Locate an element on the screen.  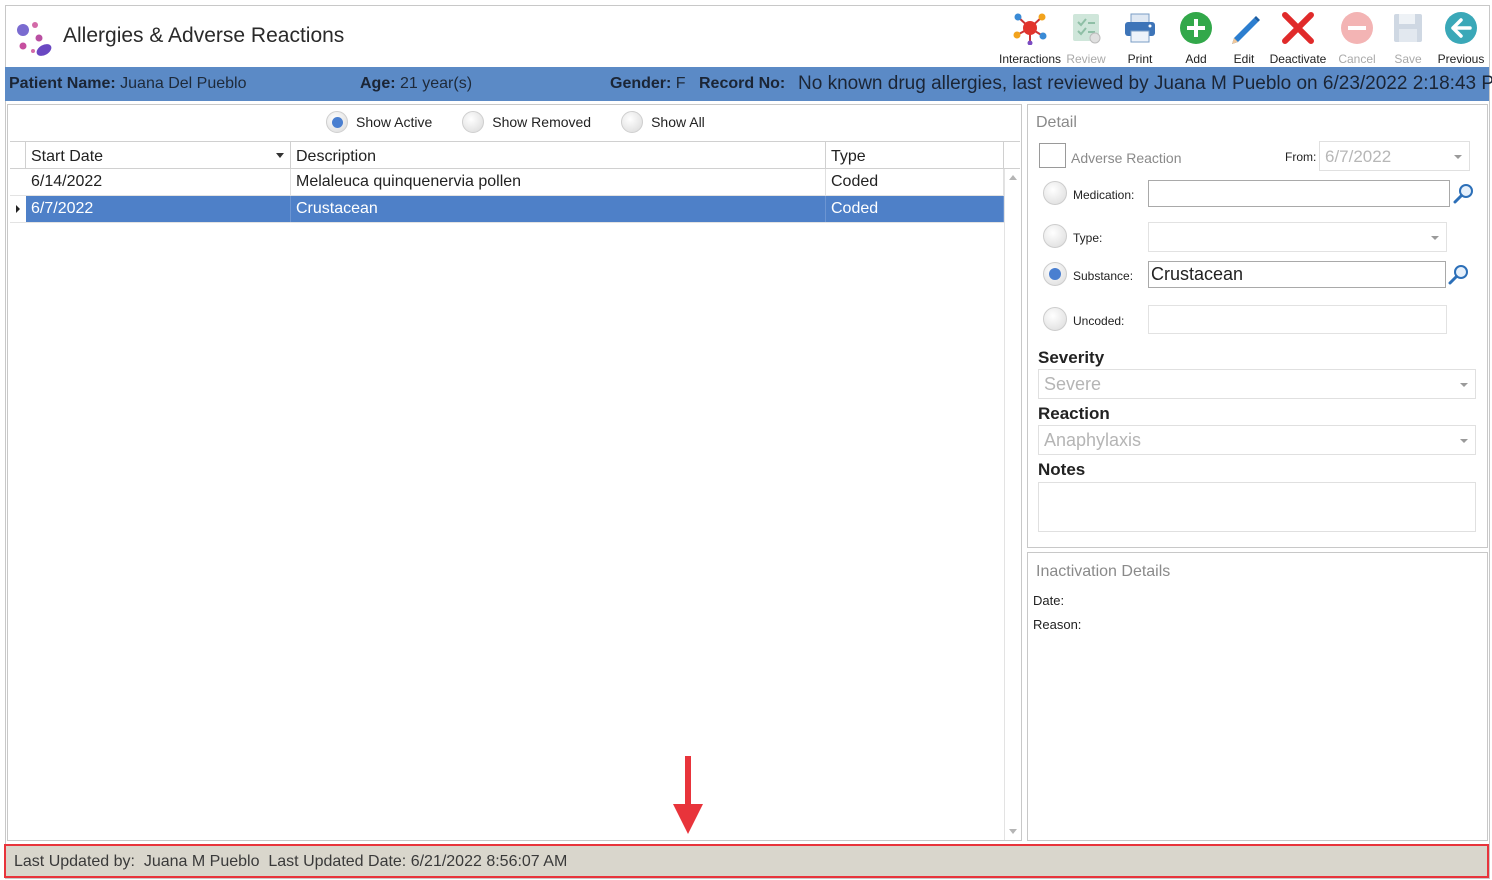
annotation-arrow-icon is located at coordinates (688, 795).